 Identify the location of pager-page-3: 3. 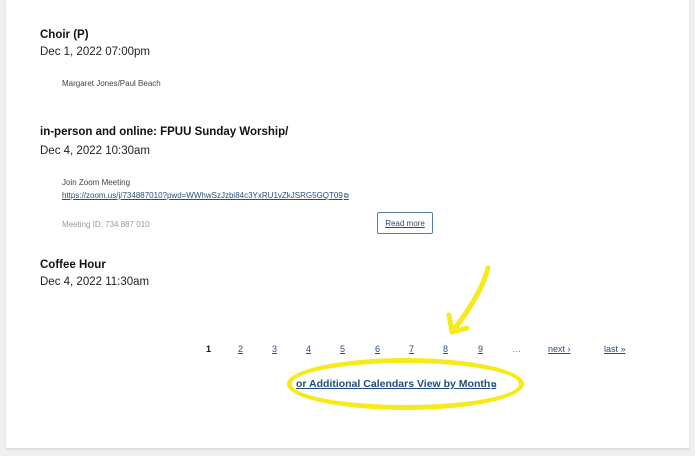
(274, 349).